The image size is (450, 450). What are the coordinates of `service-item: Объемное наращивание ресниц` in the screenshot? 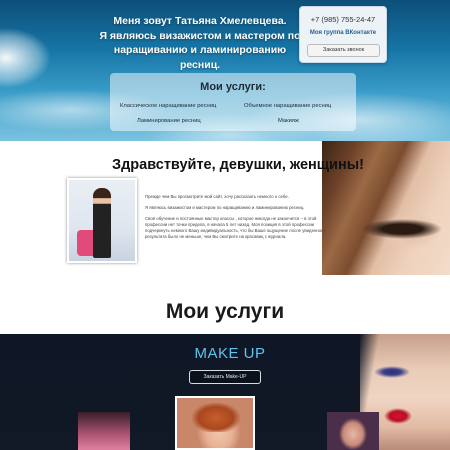 It's located at (287, 106).